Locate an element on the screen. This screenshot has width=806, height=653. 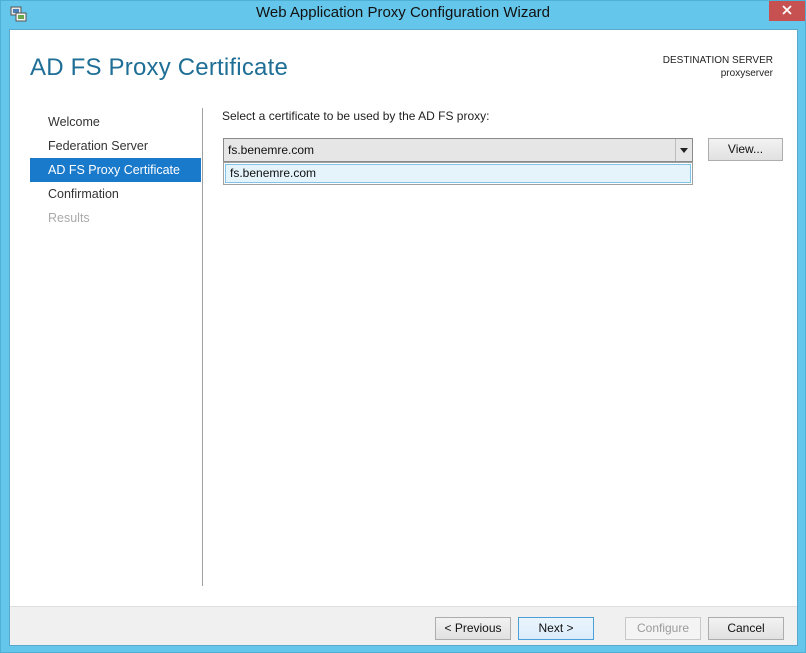
previous-button: < Previous is located at coordinates (473, 628).